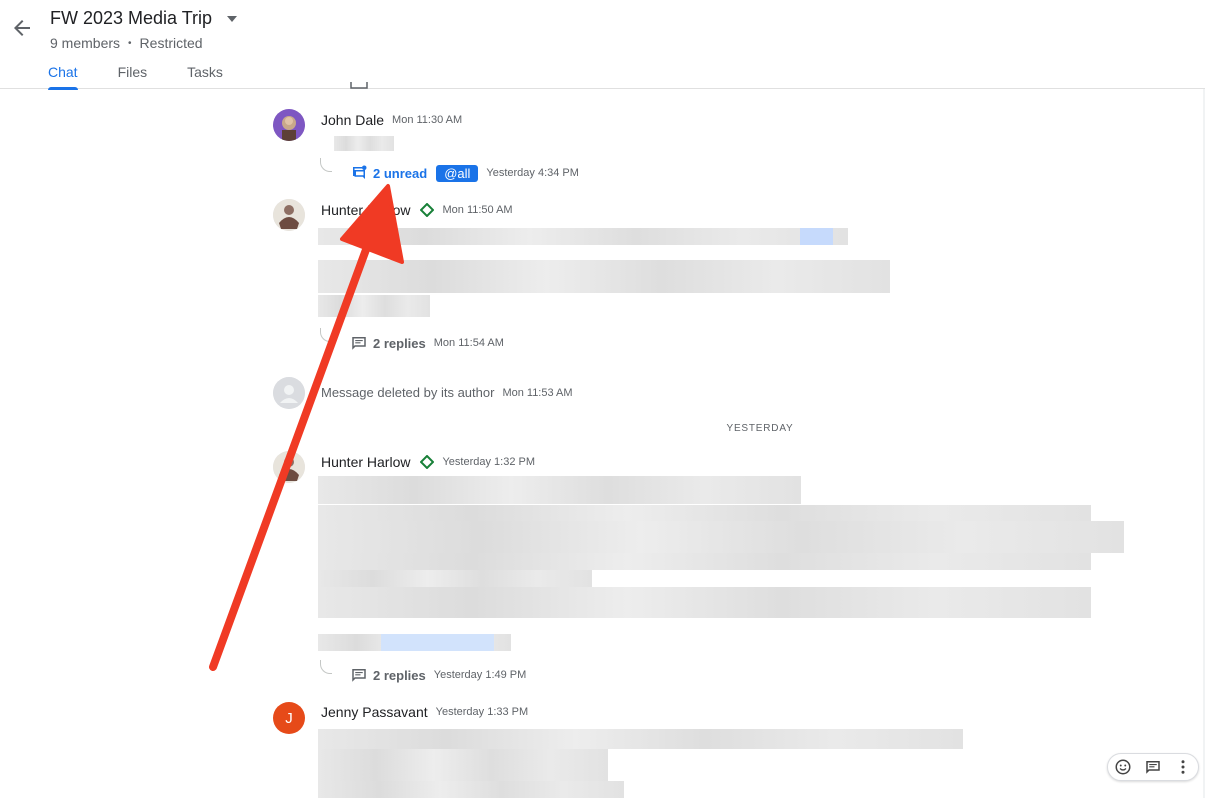  What do you see at coordinates (306, 427) in the screenshot?
I see `annotation-arrow` at bounding box center [306, 427].